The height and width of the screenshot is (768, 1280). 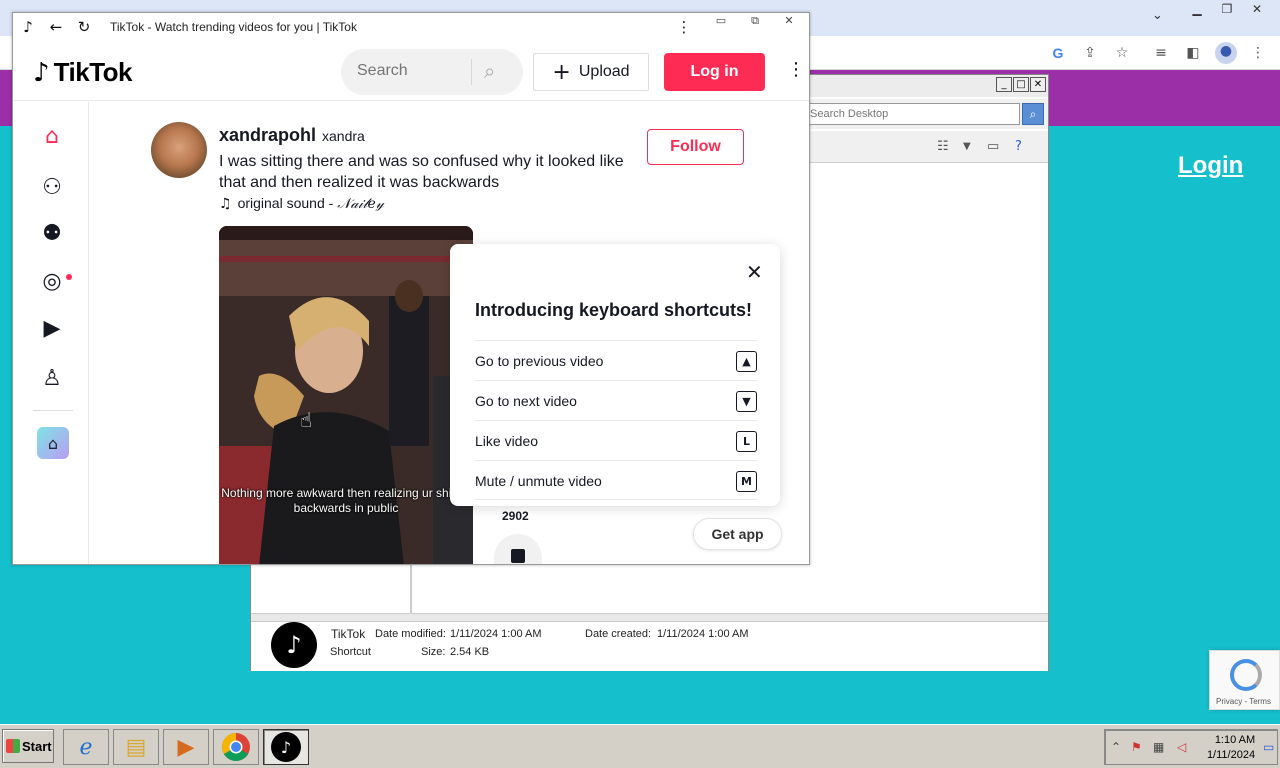 I want to click on back-arrow-icon: ←, so click(x=56, y=27).